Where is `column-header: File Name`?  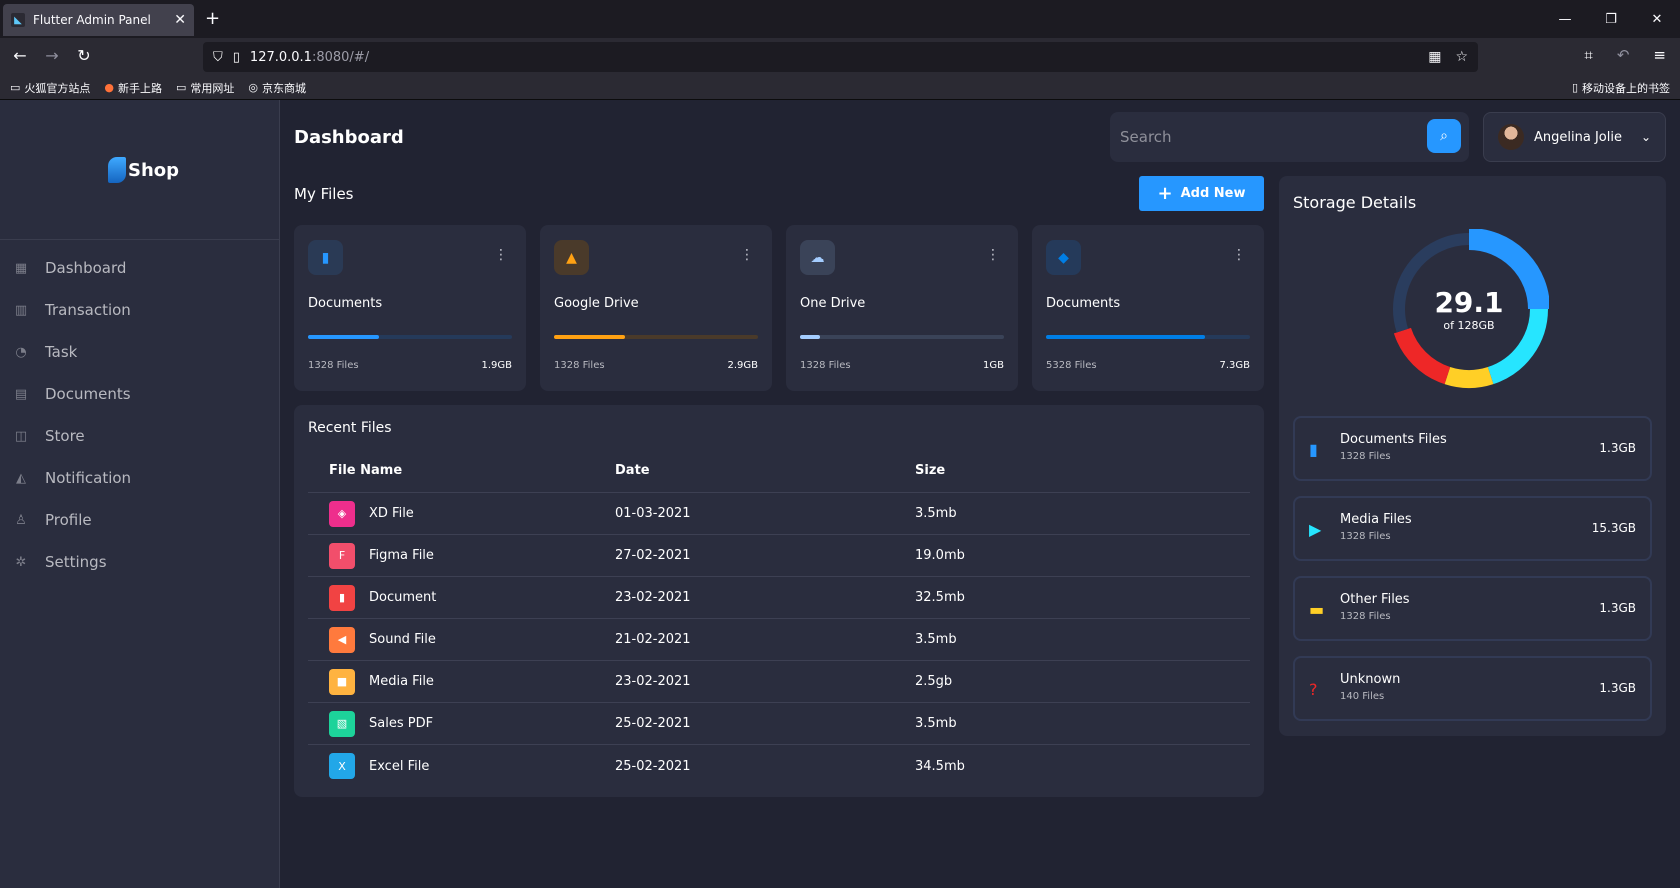 column-header: File Name is located at coordinates (461, 470).